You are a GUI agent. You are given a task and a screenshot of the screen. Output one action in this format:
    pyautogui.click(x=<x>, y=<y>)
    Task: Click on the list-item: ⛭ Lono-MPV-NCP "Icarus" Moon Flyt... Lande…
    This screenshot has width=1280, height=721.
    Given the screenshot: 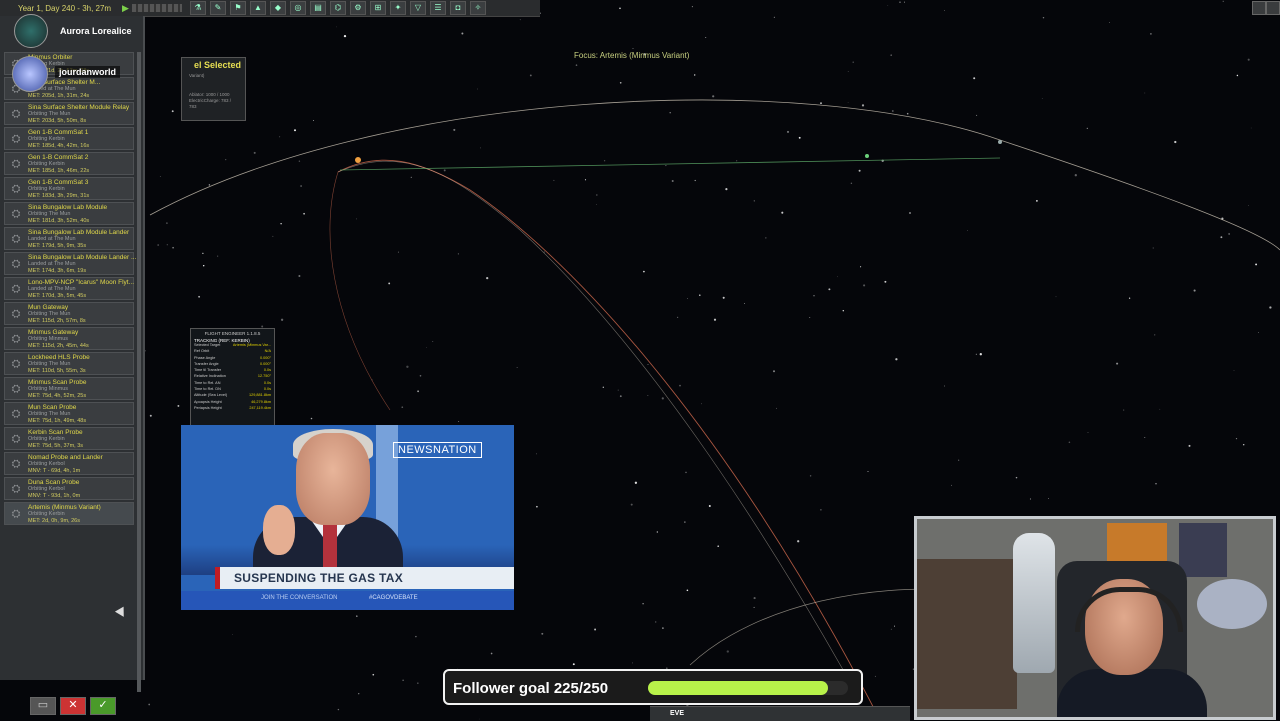 What is the action you would take?
    pyautogui.click(x=69, y=288)
    